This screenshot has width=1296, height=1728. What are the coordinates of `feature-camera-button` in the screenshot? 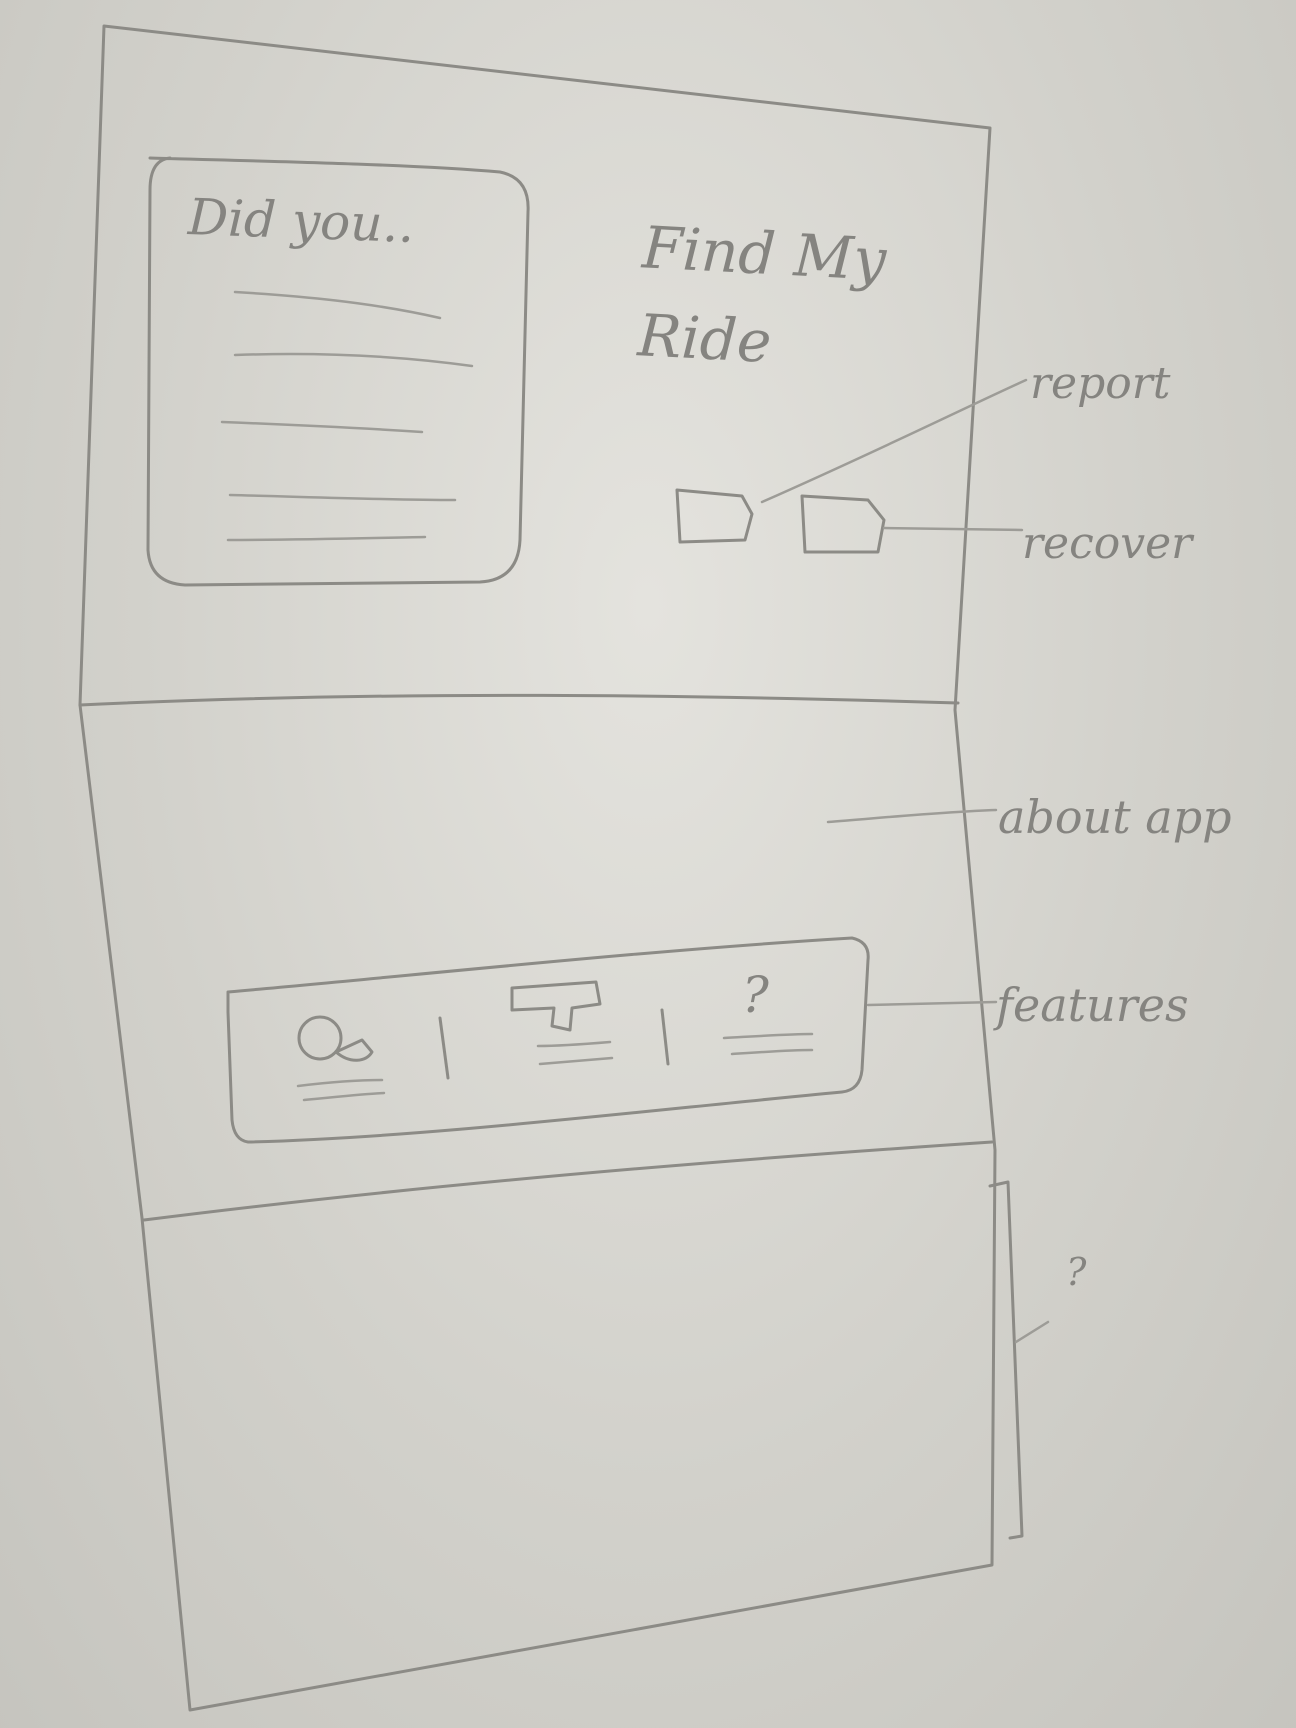 It's located at (561, 1023).